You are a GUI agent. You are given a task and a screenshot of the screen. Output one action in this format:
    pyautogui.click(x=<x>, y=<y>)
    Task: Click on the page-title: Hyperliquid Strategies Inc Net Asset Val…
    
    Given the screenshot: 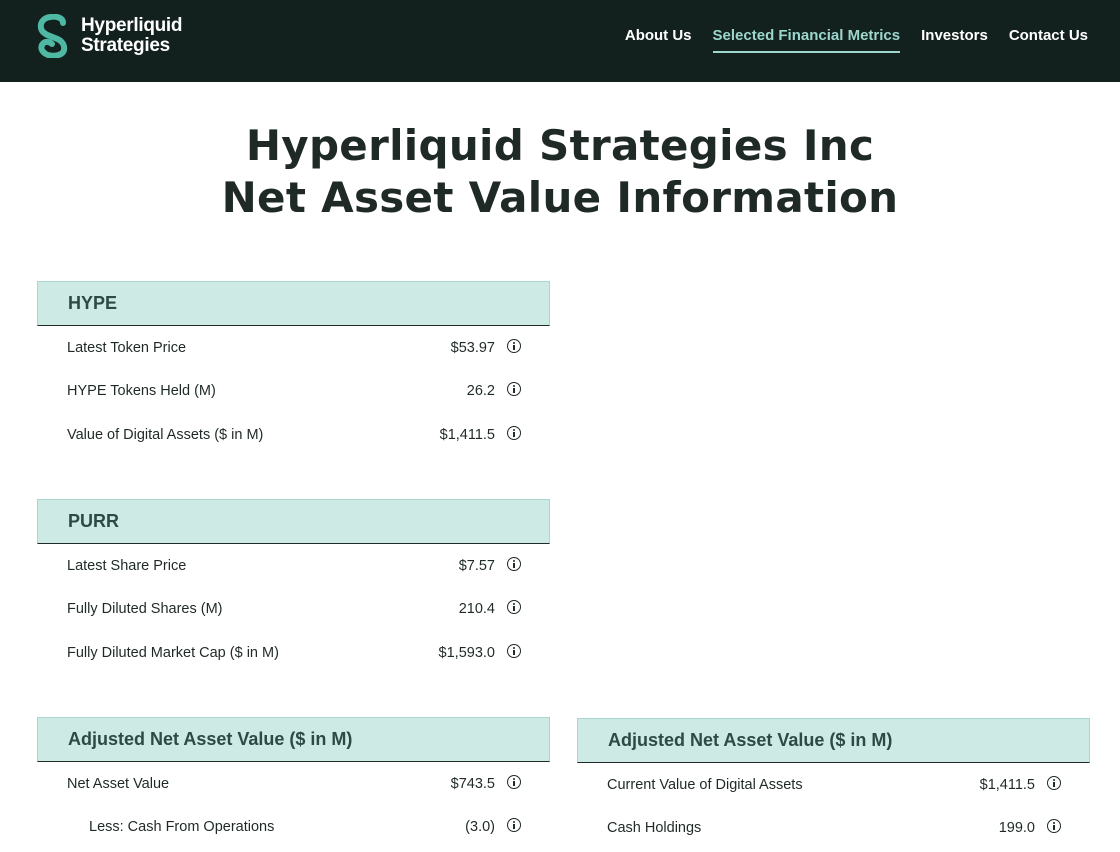 What is the action you would take?
    pyautogui.click(x=560, y=172)
    